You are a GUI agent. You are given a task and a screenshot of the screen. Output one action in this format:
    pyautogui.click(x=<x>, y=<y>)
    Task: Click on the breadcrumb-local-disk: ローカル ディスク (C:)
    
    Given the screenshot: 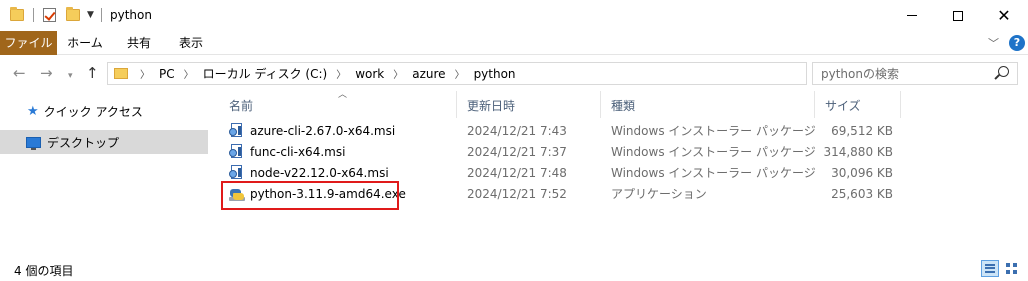 What is the action you would take?
    pyautogui.click(x=265, y=73)
    